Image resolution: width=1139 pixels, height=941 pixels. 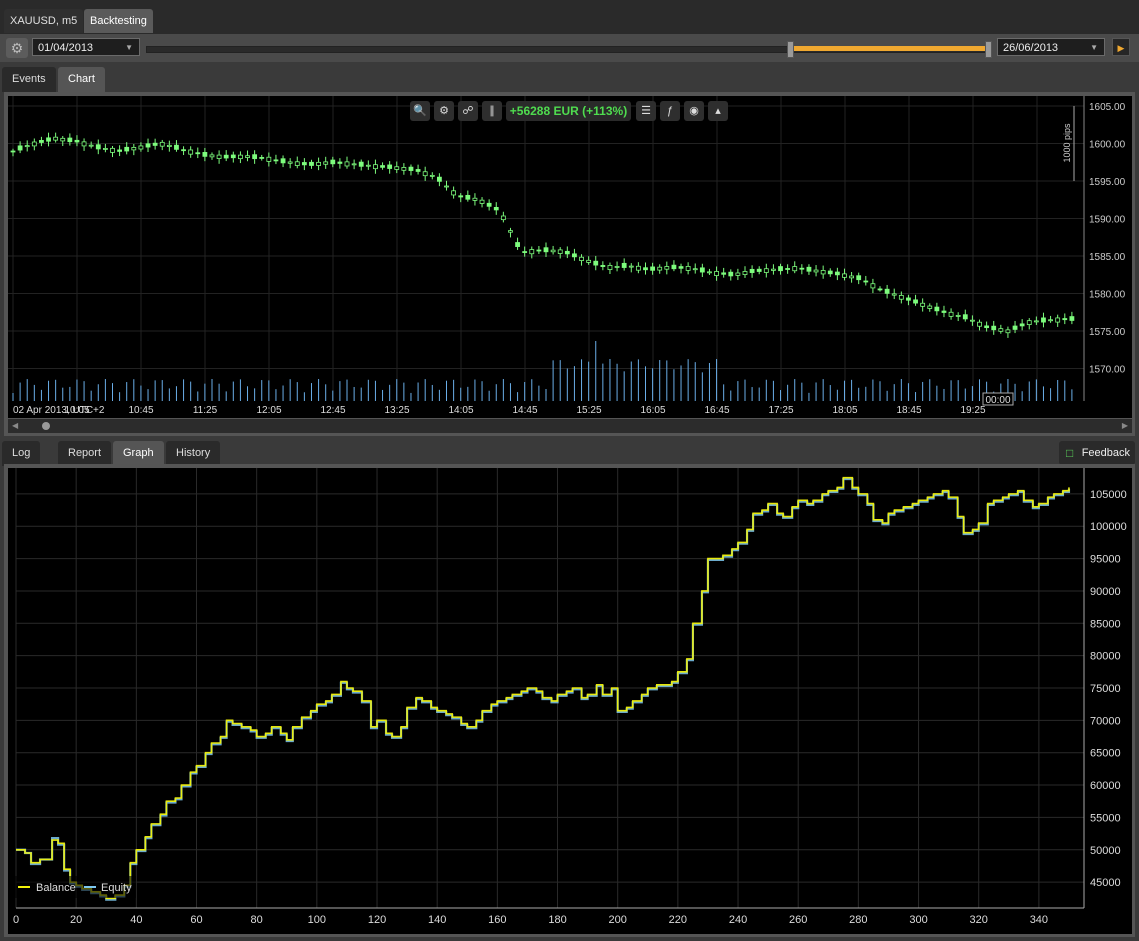 What do you see at coordinates (1107, 370) in the screenshot?
I see `price-tick-label: 1570.00` at bounding box center [1107, 370].